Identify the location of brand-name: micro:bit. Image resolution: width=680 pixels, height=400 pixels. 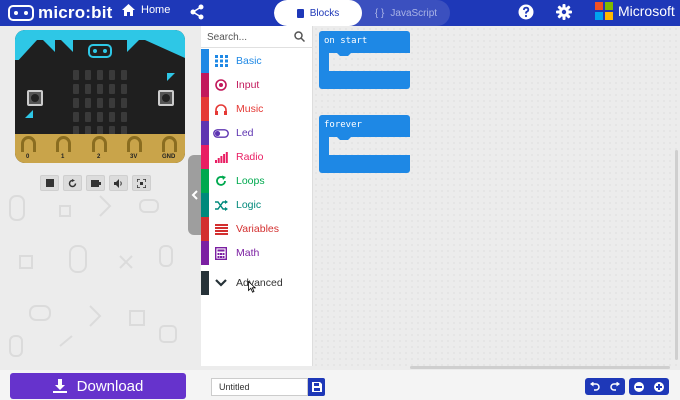
(75, 12).